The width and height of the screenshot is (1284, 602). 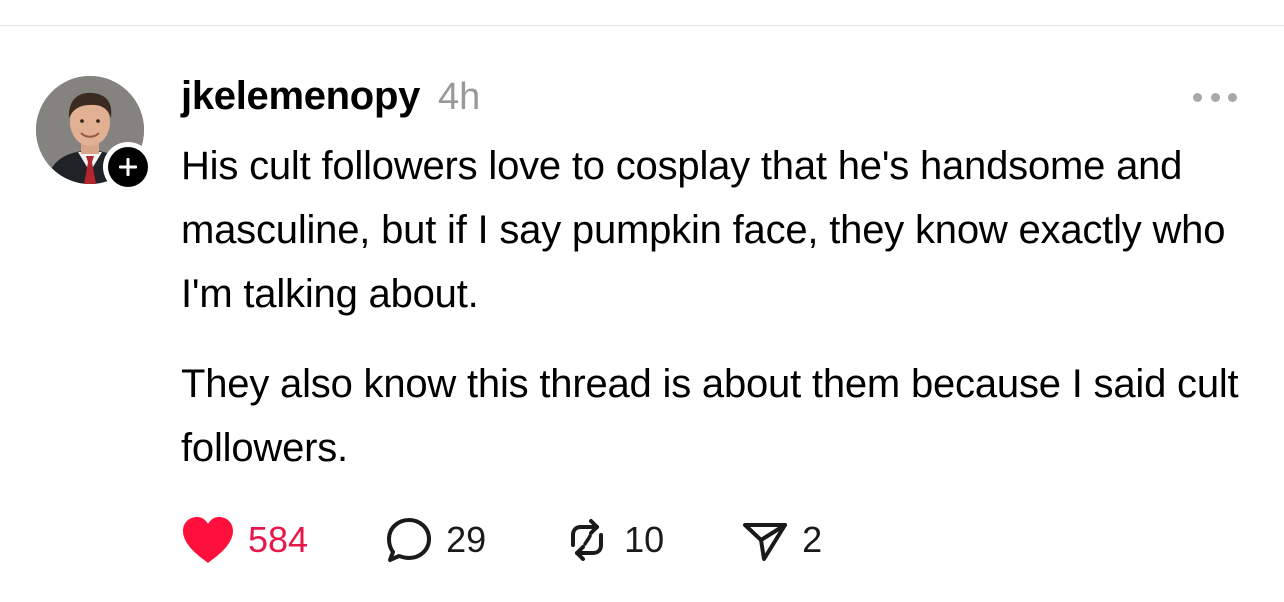 What do you see at coordinates (613, 540) in the screenshot?
I see `repost-button: 10` at bounding box center [613, 540].